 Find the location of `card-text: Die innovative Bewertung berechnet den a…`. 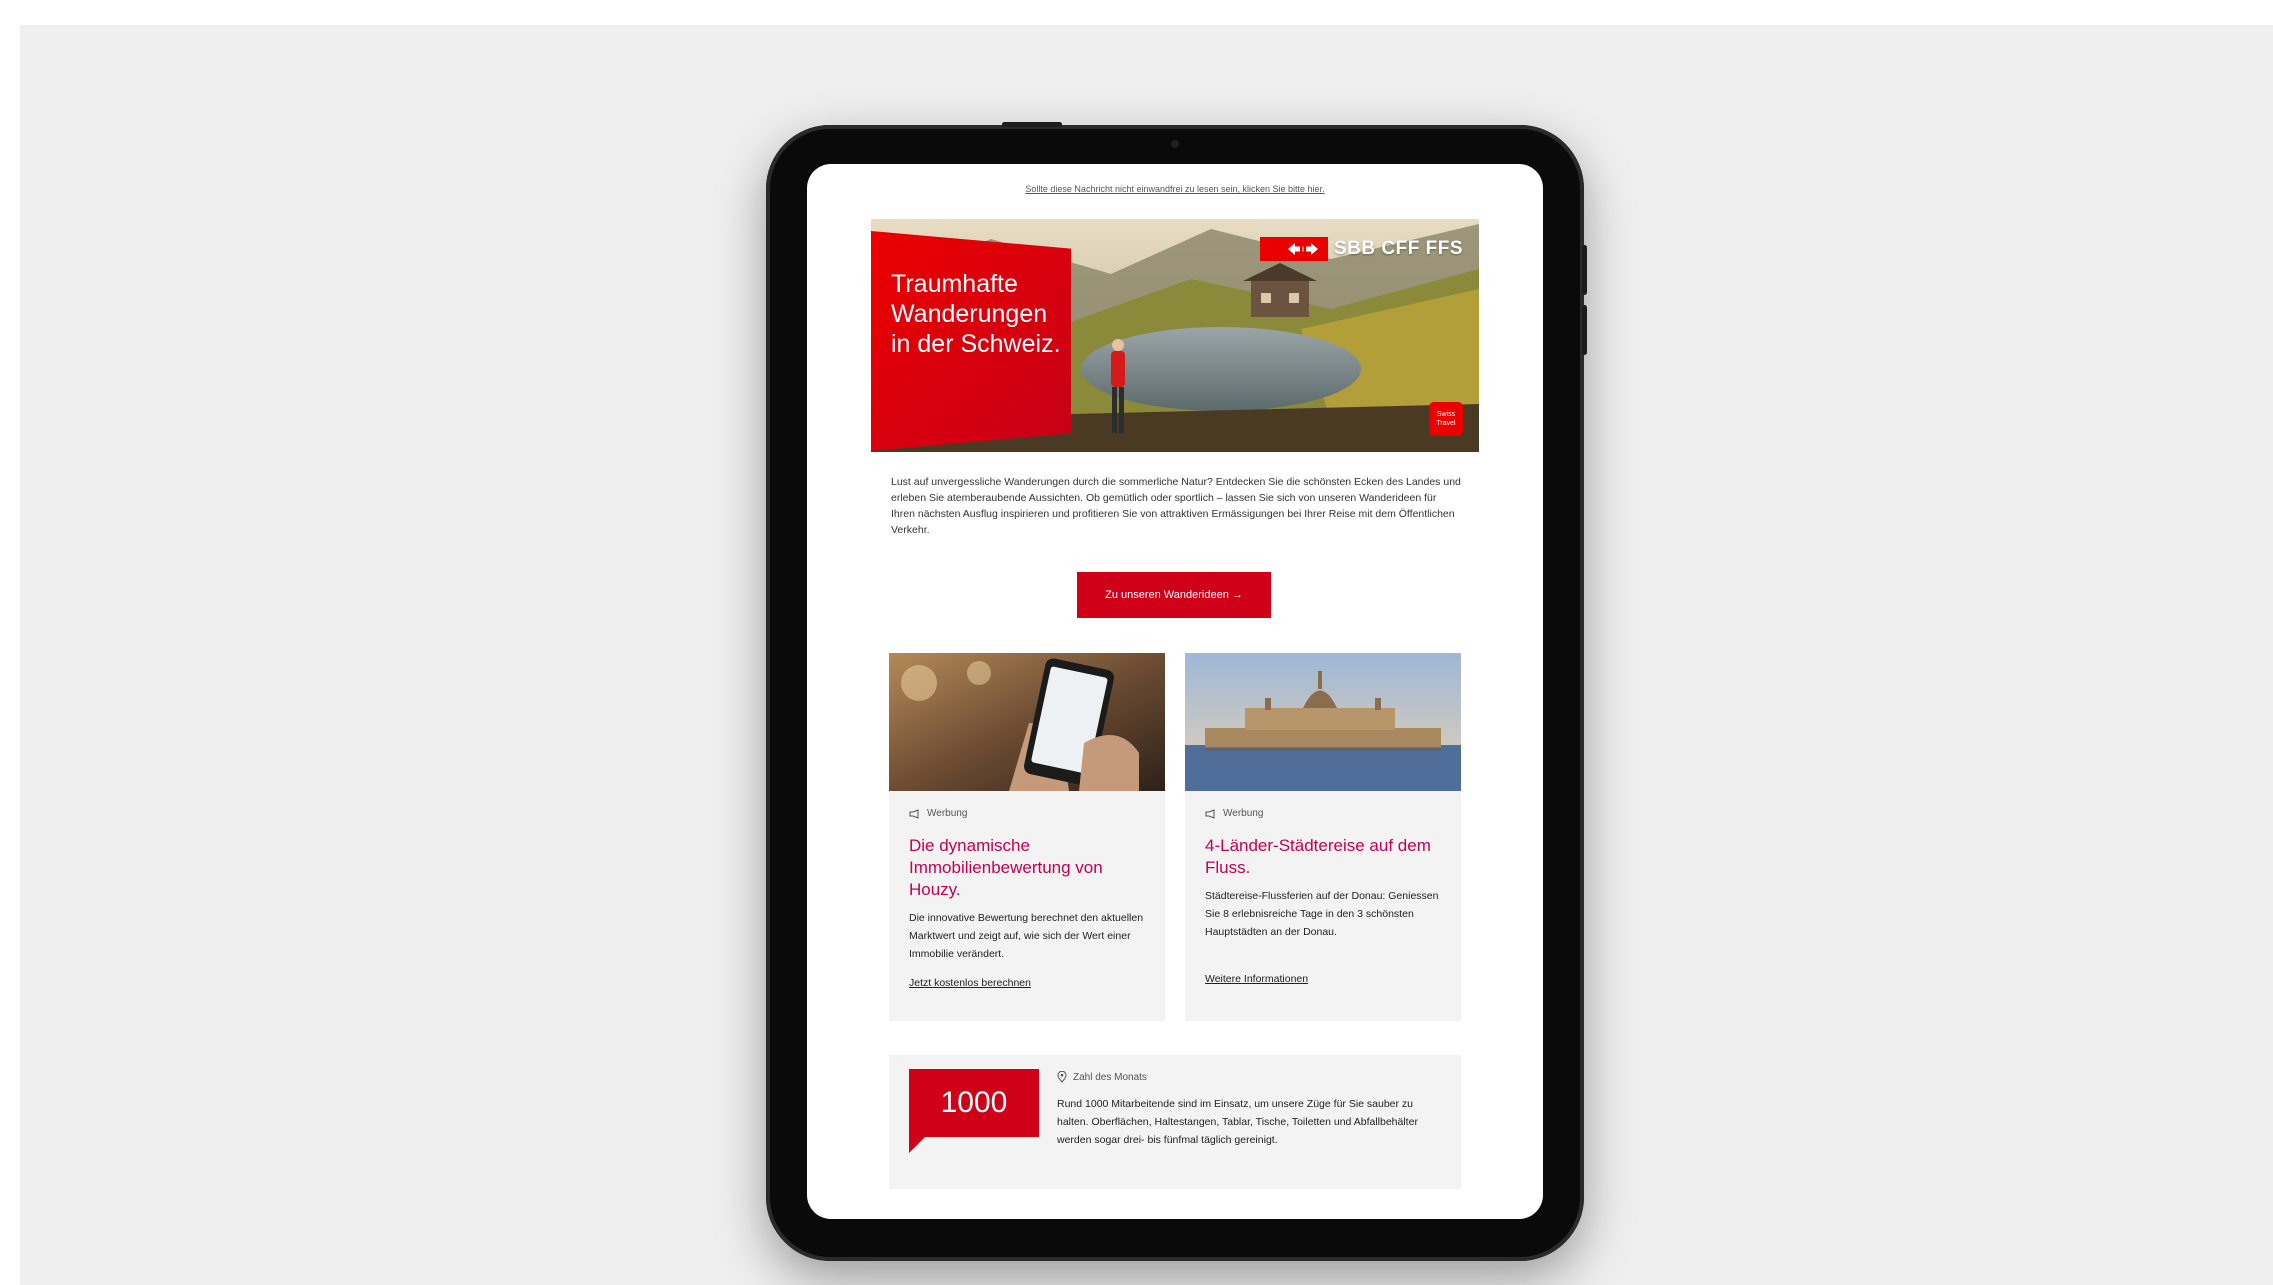

card-text: Die innovative Bewertung berechnet den a… is located at coordinates (1026, 936).